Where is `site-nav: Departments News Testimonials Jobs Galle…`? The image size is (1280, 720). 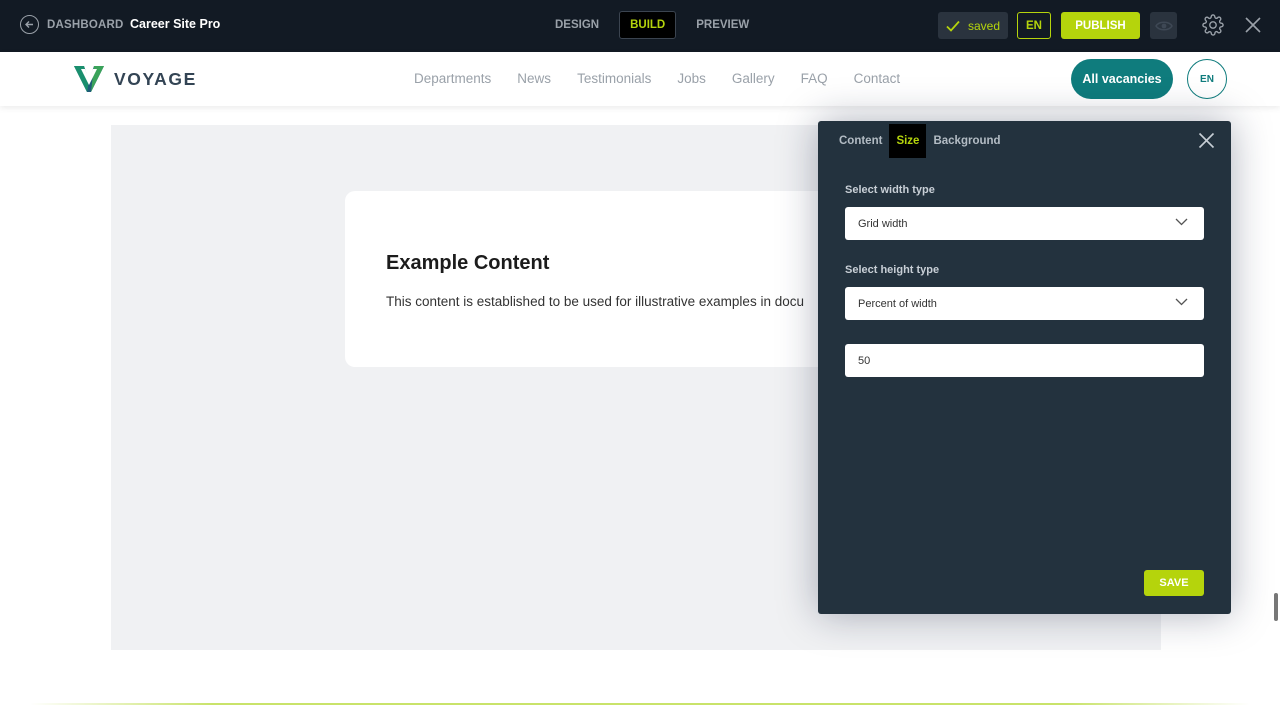 site-nav: Departments News Testimonials Jobs Galle… is located at coordinates (657, 78).